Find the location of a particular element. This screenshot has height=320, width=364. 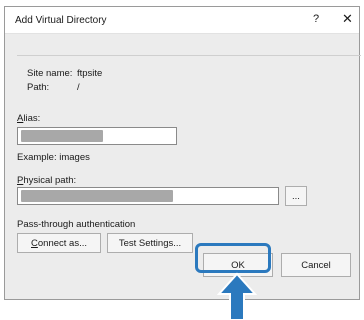

site-name-value: ftpsite is located at coordinates (90, 73).